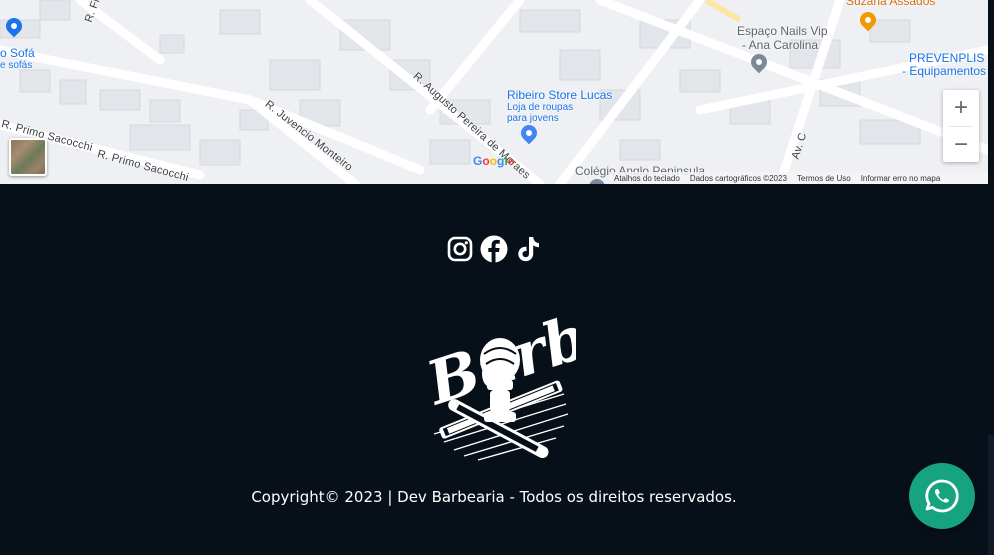  I want to click on tiktok-icon, so click(528, 249).